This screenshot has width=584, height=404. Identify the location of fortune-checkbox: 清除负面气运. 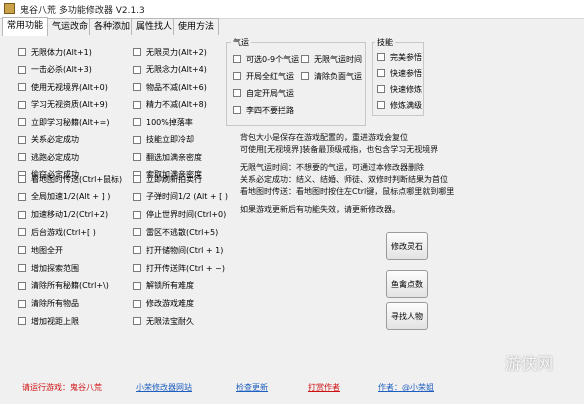
(331, 76).